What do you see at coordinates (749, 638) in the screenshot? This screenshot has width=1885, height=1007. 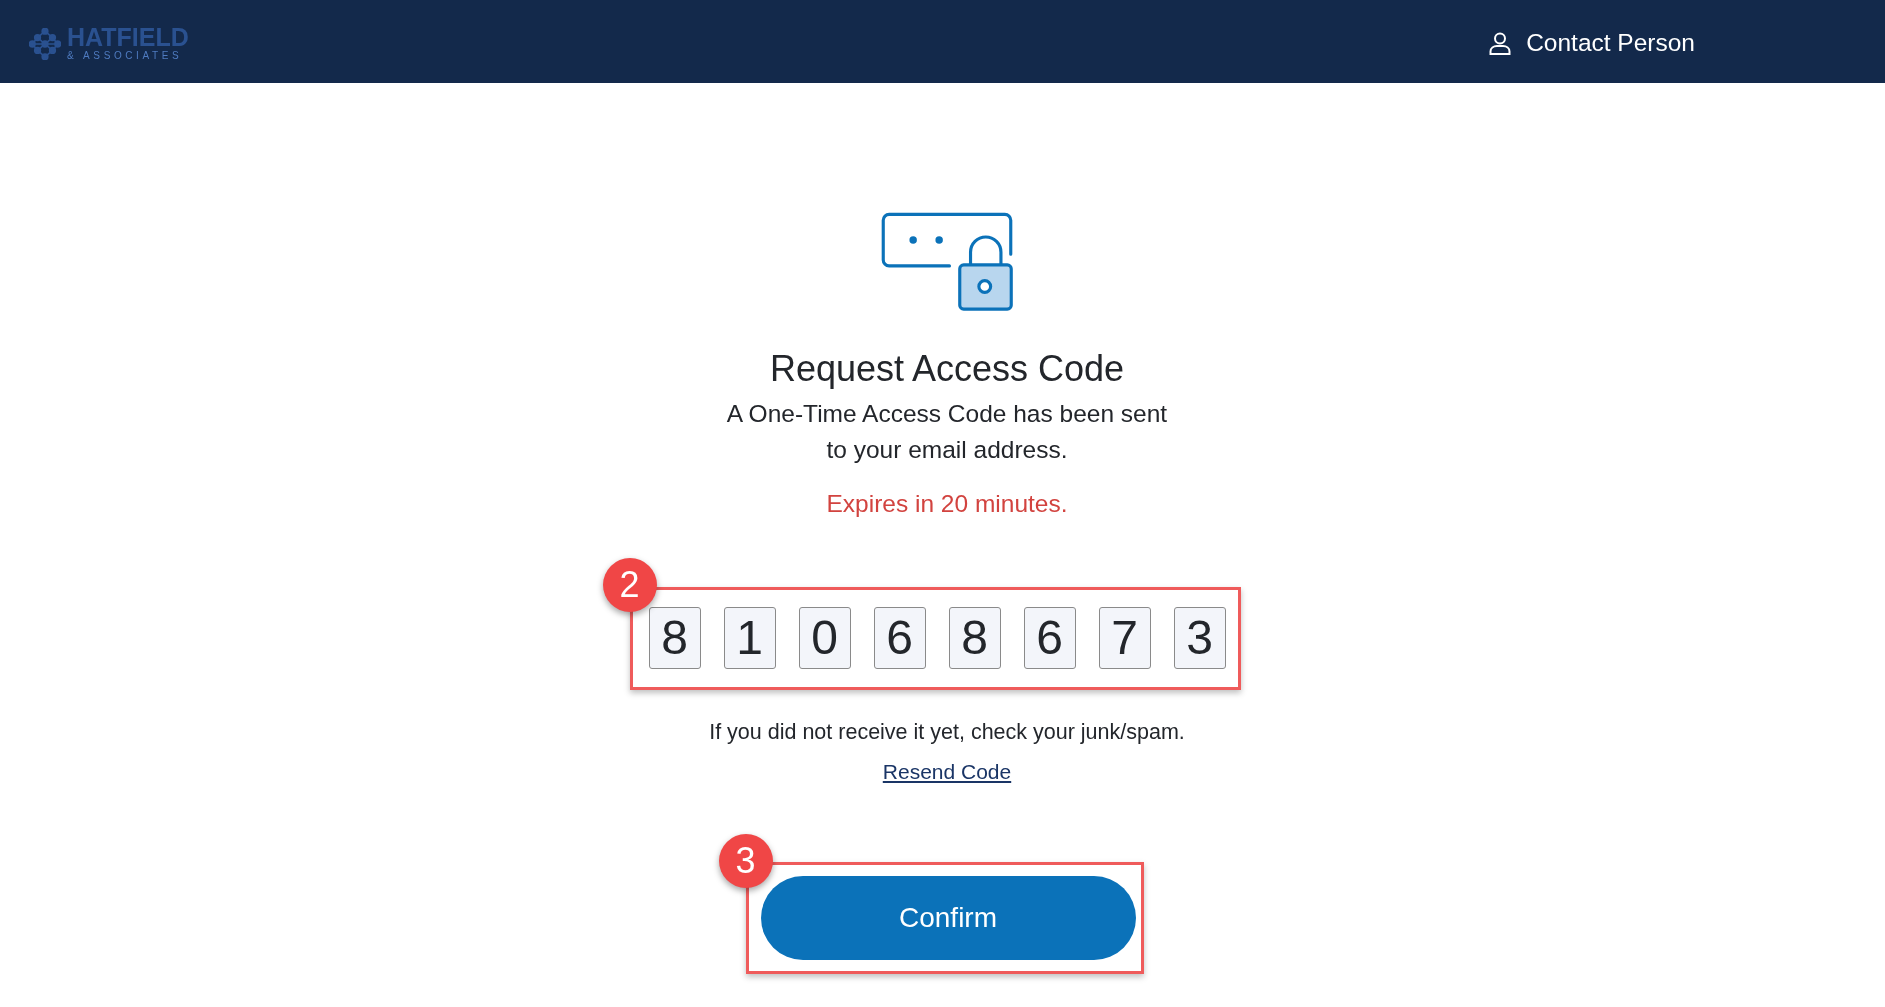 I see `code-digit-field: 1` at bounding box center [749, 638].